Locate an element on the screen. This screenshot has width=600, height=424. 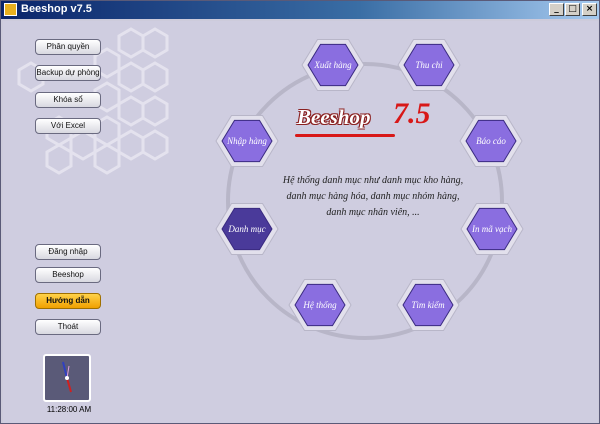
minimize-button: _ is located at coordinates (556, 9).